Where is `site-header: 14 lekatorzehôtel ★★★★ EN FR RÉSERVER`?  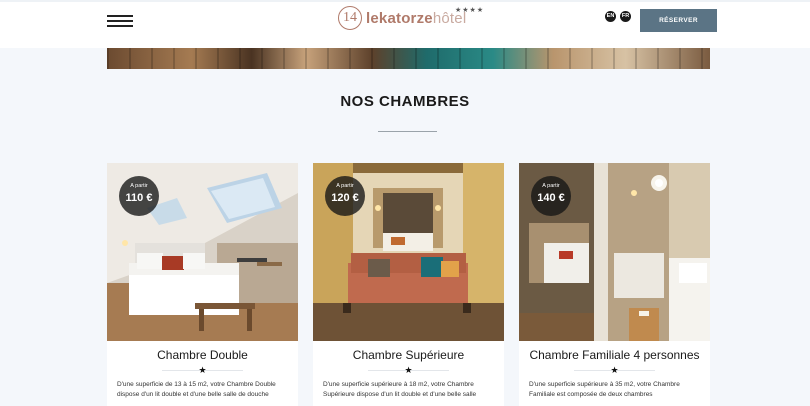 site-header: 14 lekatorzehôtel ★★★★ EN FR RÉSERVER is located at coordinates (405, 24).